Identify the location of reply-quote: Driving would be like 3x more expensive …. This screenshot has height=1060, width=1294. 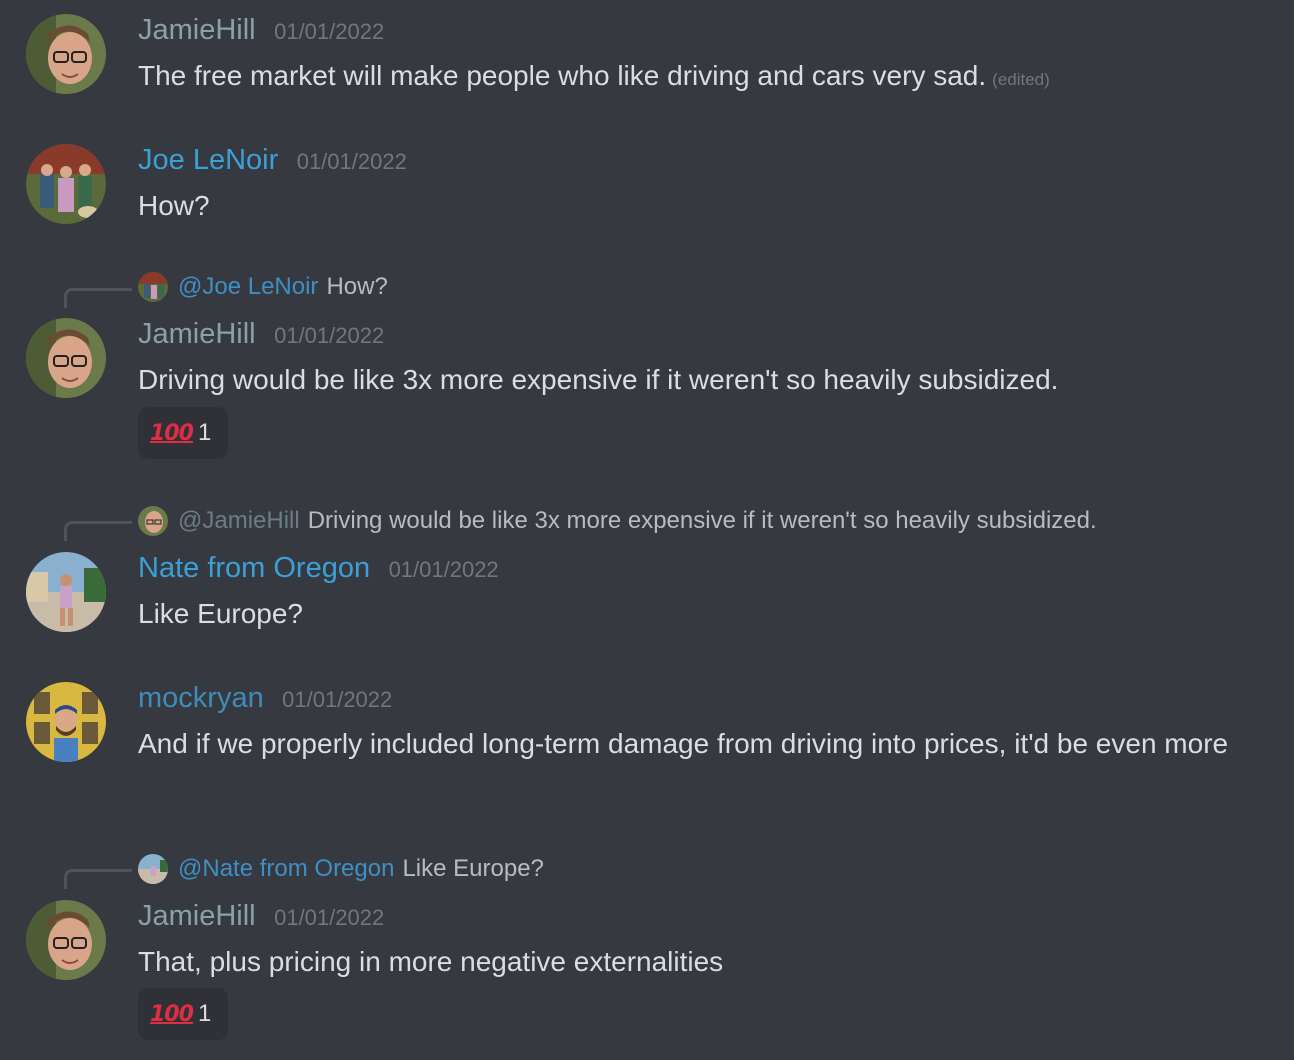
(702, 520).